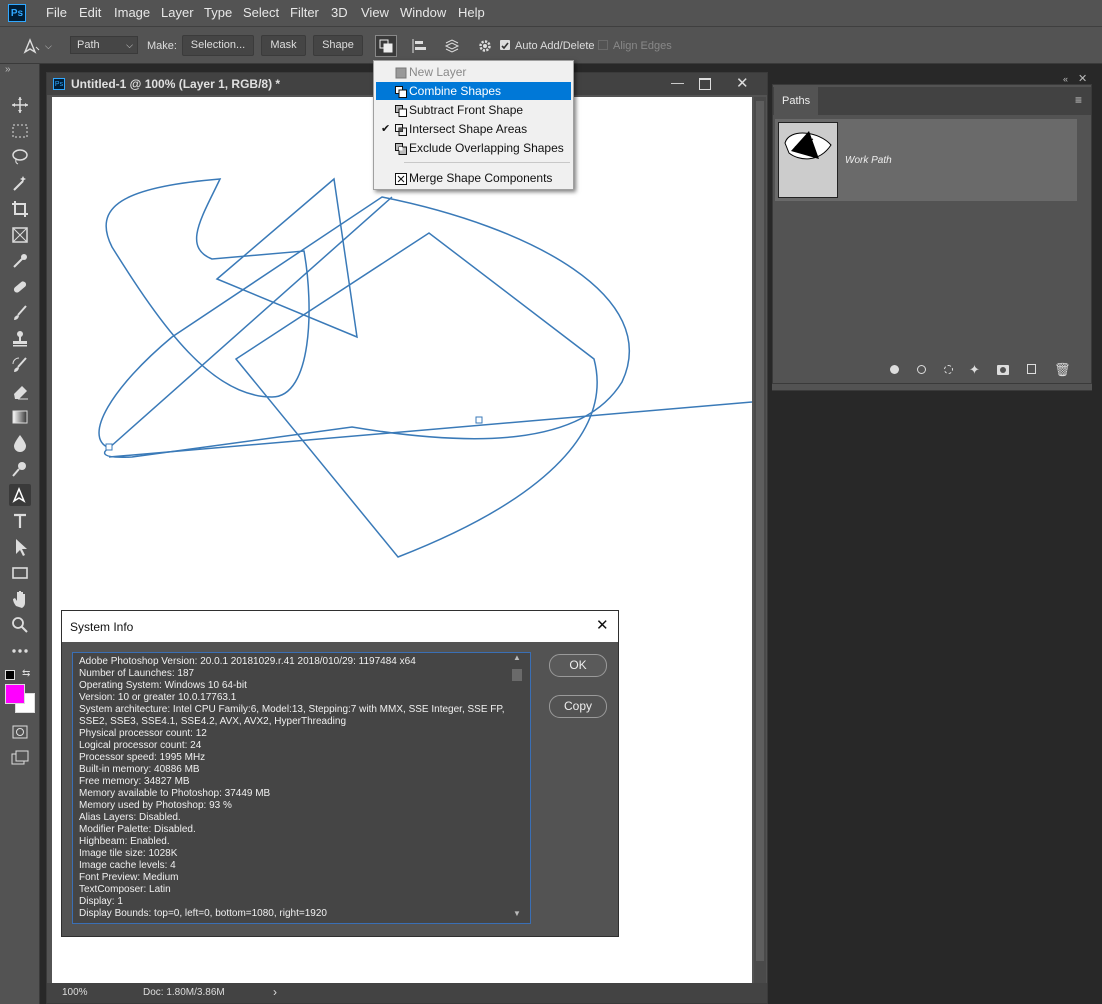  I want to click on frame-tool-icon, so click(20, 235).